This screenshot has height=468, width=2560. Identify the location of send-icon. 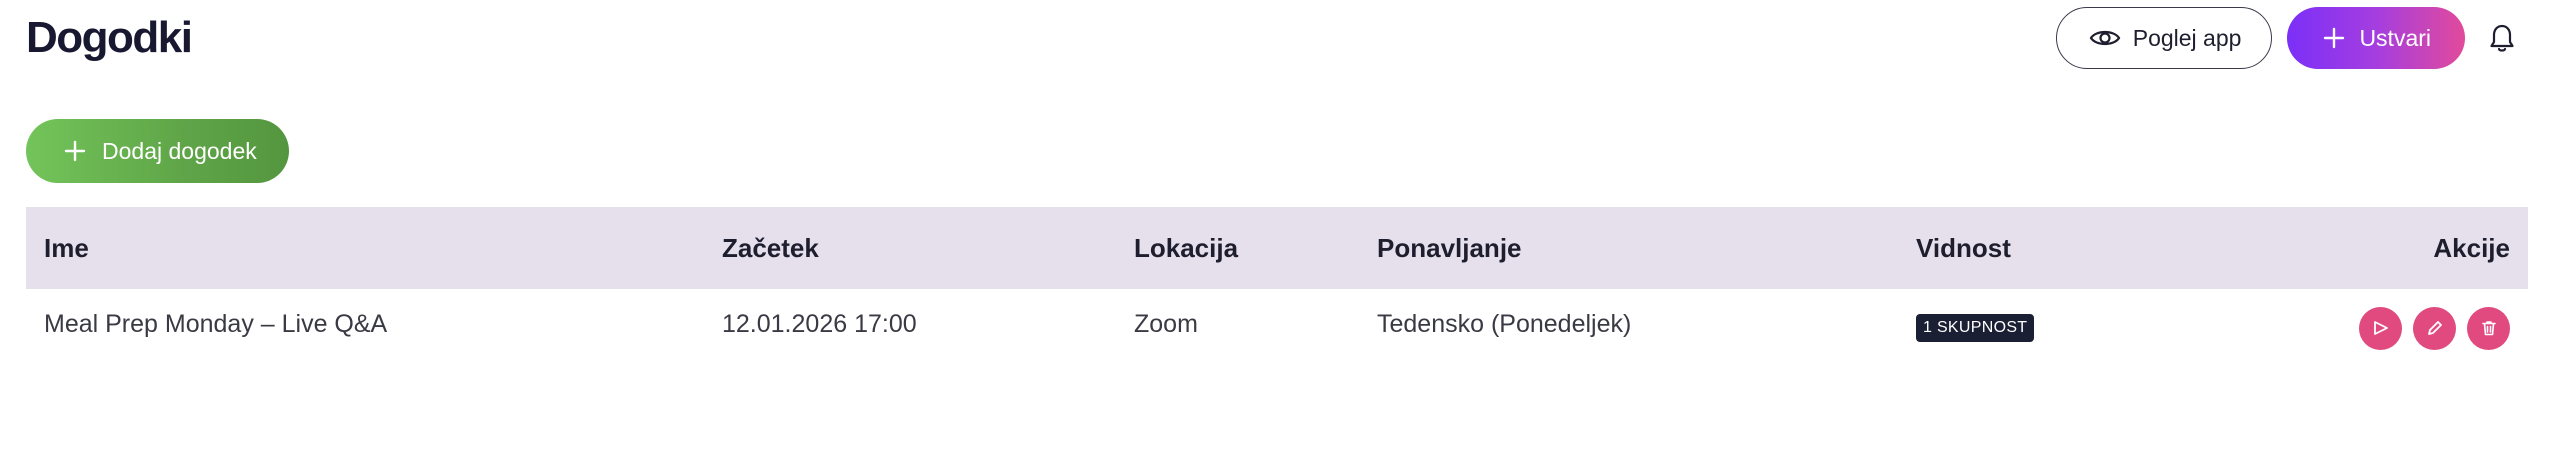
(2381, 328).